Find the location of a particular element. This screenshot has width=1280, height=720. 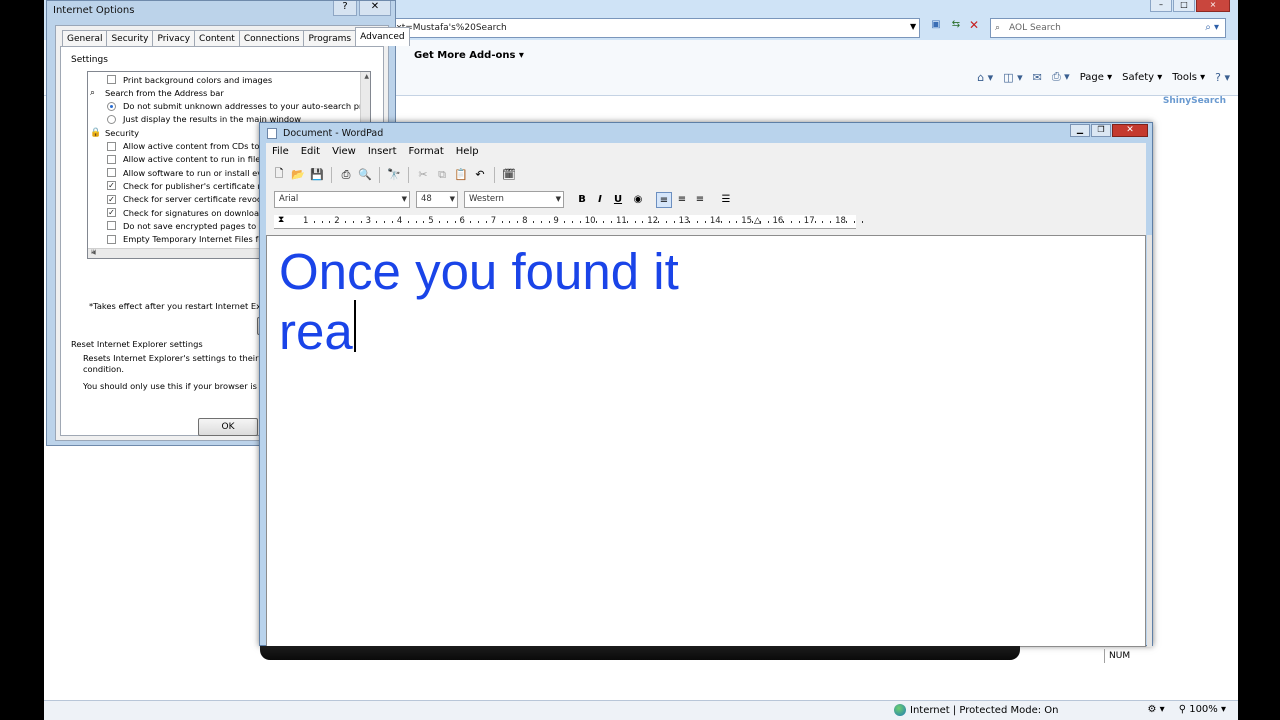

tab-privacy: Privacy is located at coordinates (174, 38).